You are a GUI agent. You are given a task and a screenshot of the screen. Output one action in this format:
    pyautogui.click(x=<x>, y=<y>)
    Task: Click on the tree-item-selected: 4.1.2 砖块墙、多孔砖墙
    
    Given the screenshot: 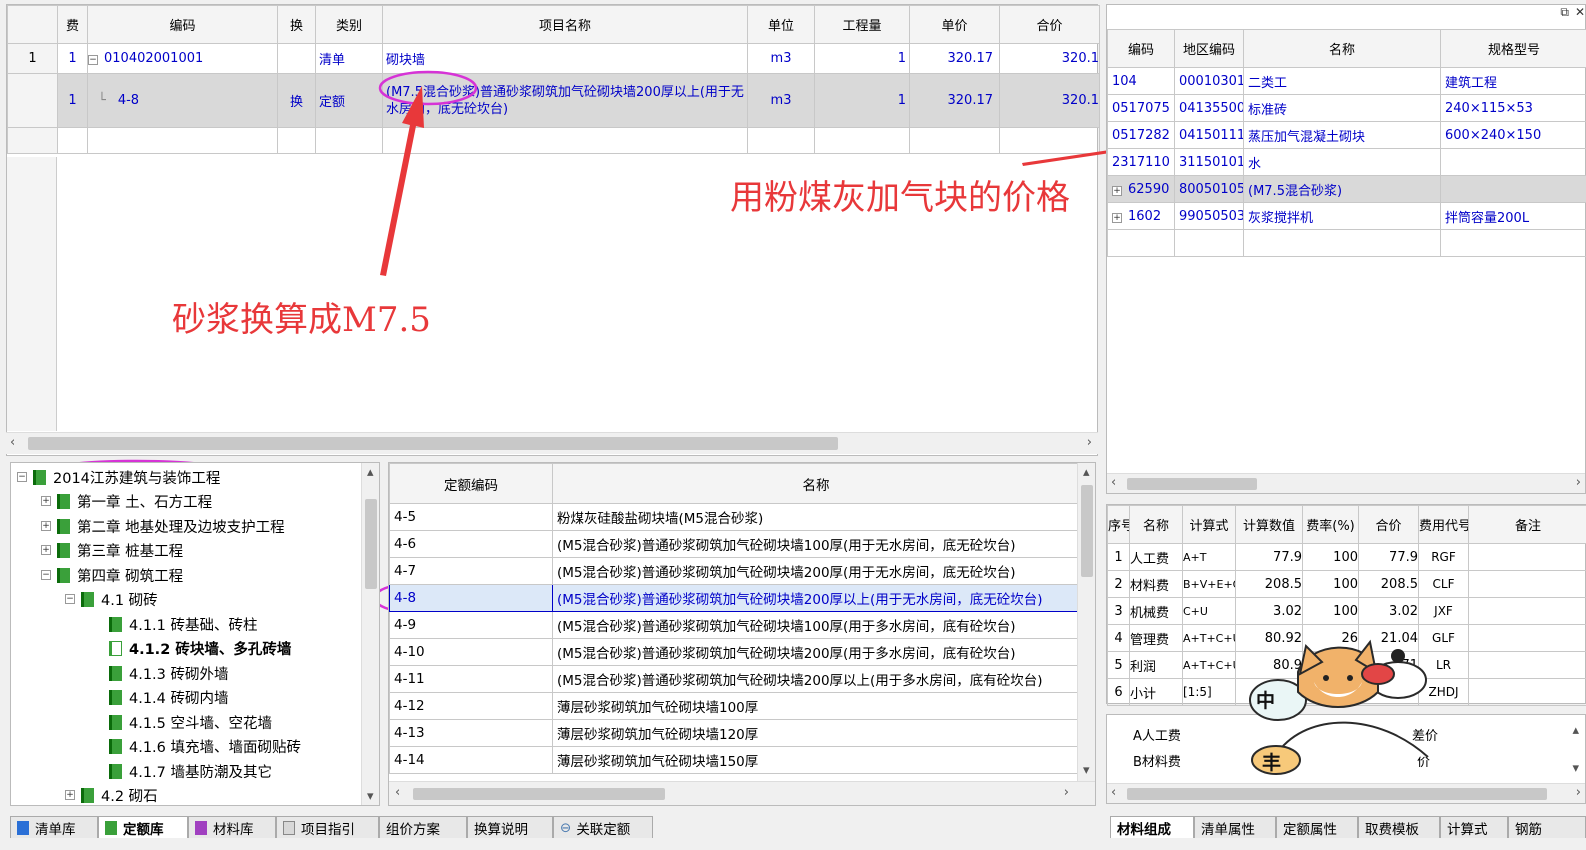 What is the action you would take?
    pyautogui.click(x=200, y=648)
    